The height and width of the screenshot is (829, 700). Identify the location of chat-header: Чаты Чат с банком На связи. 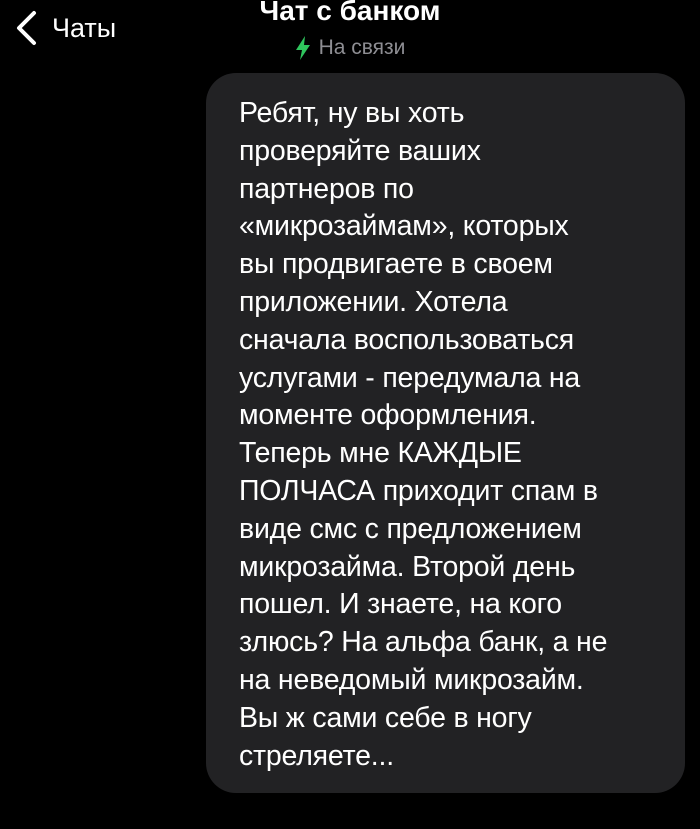
(350, 35).